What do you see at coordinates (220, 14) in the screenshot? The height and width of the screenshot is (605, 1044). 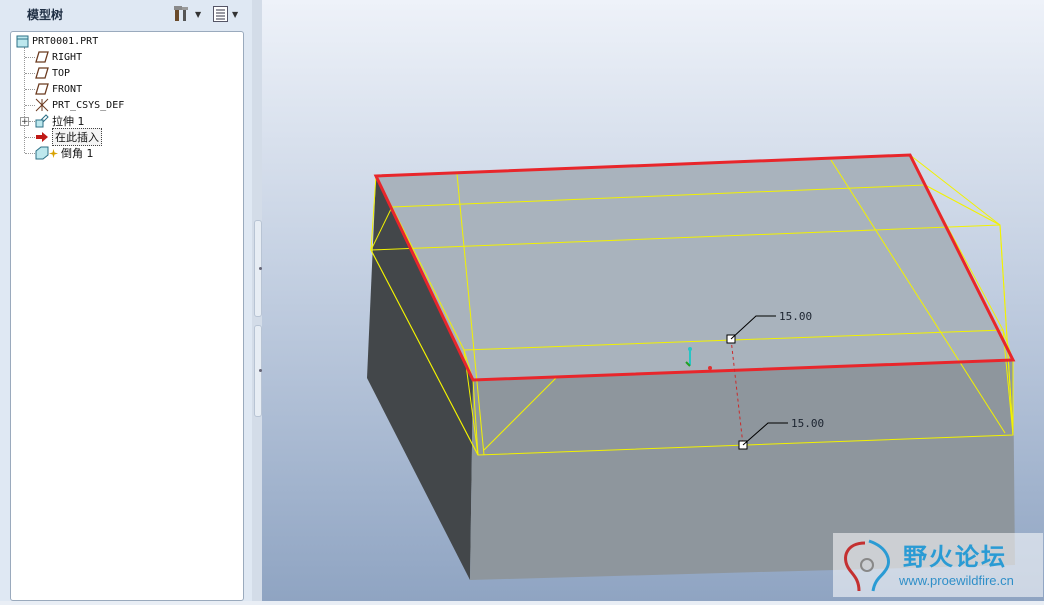 I see `list-icon` at bounding box center [220, 14].